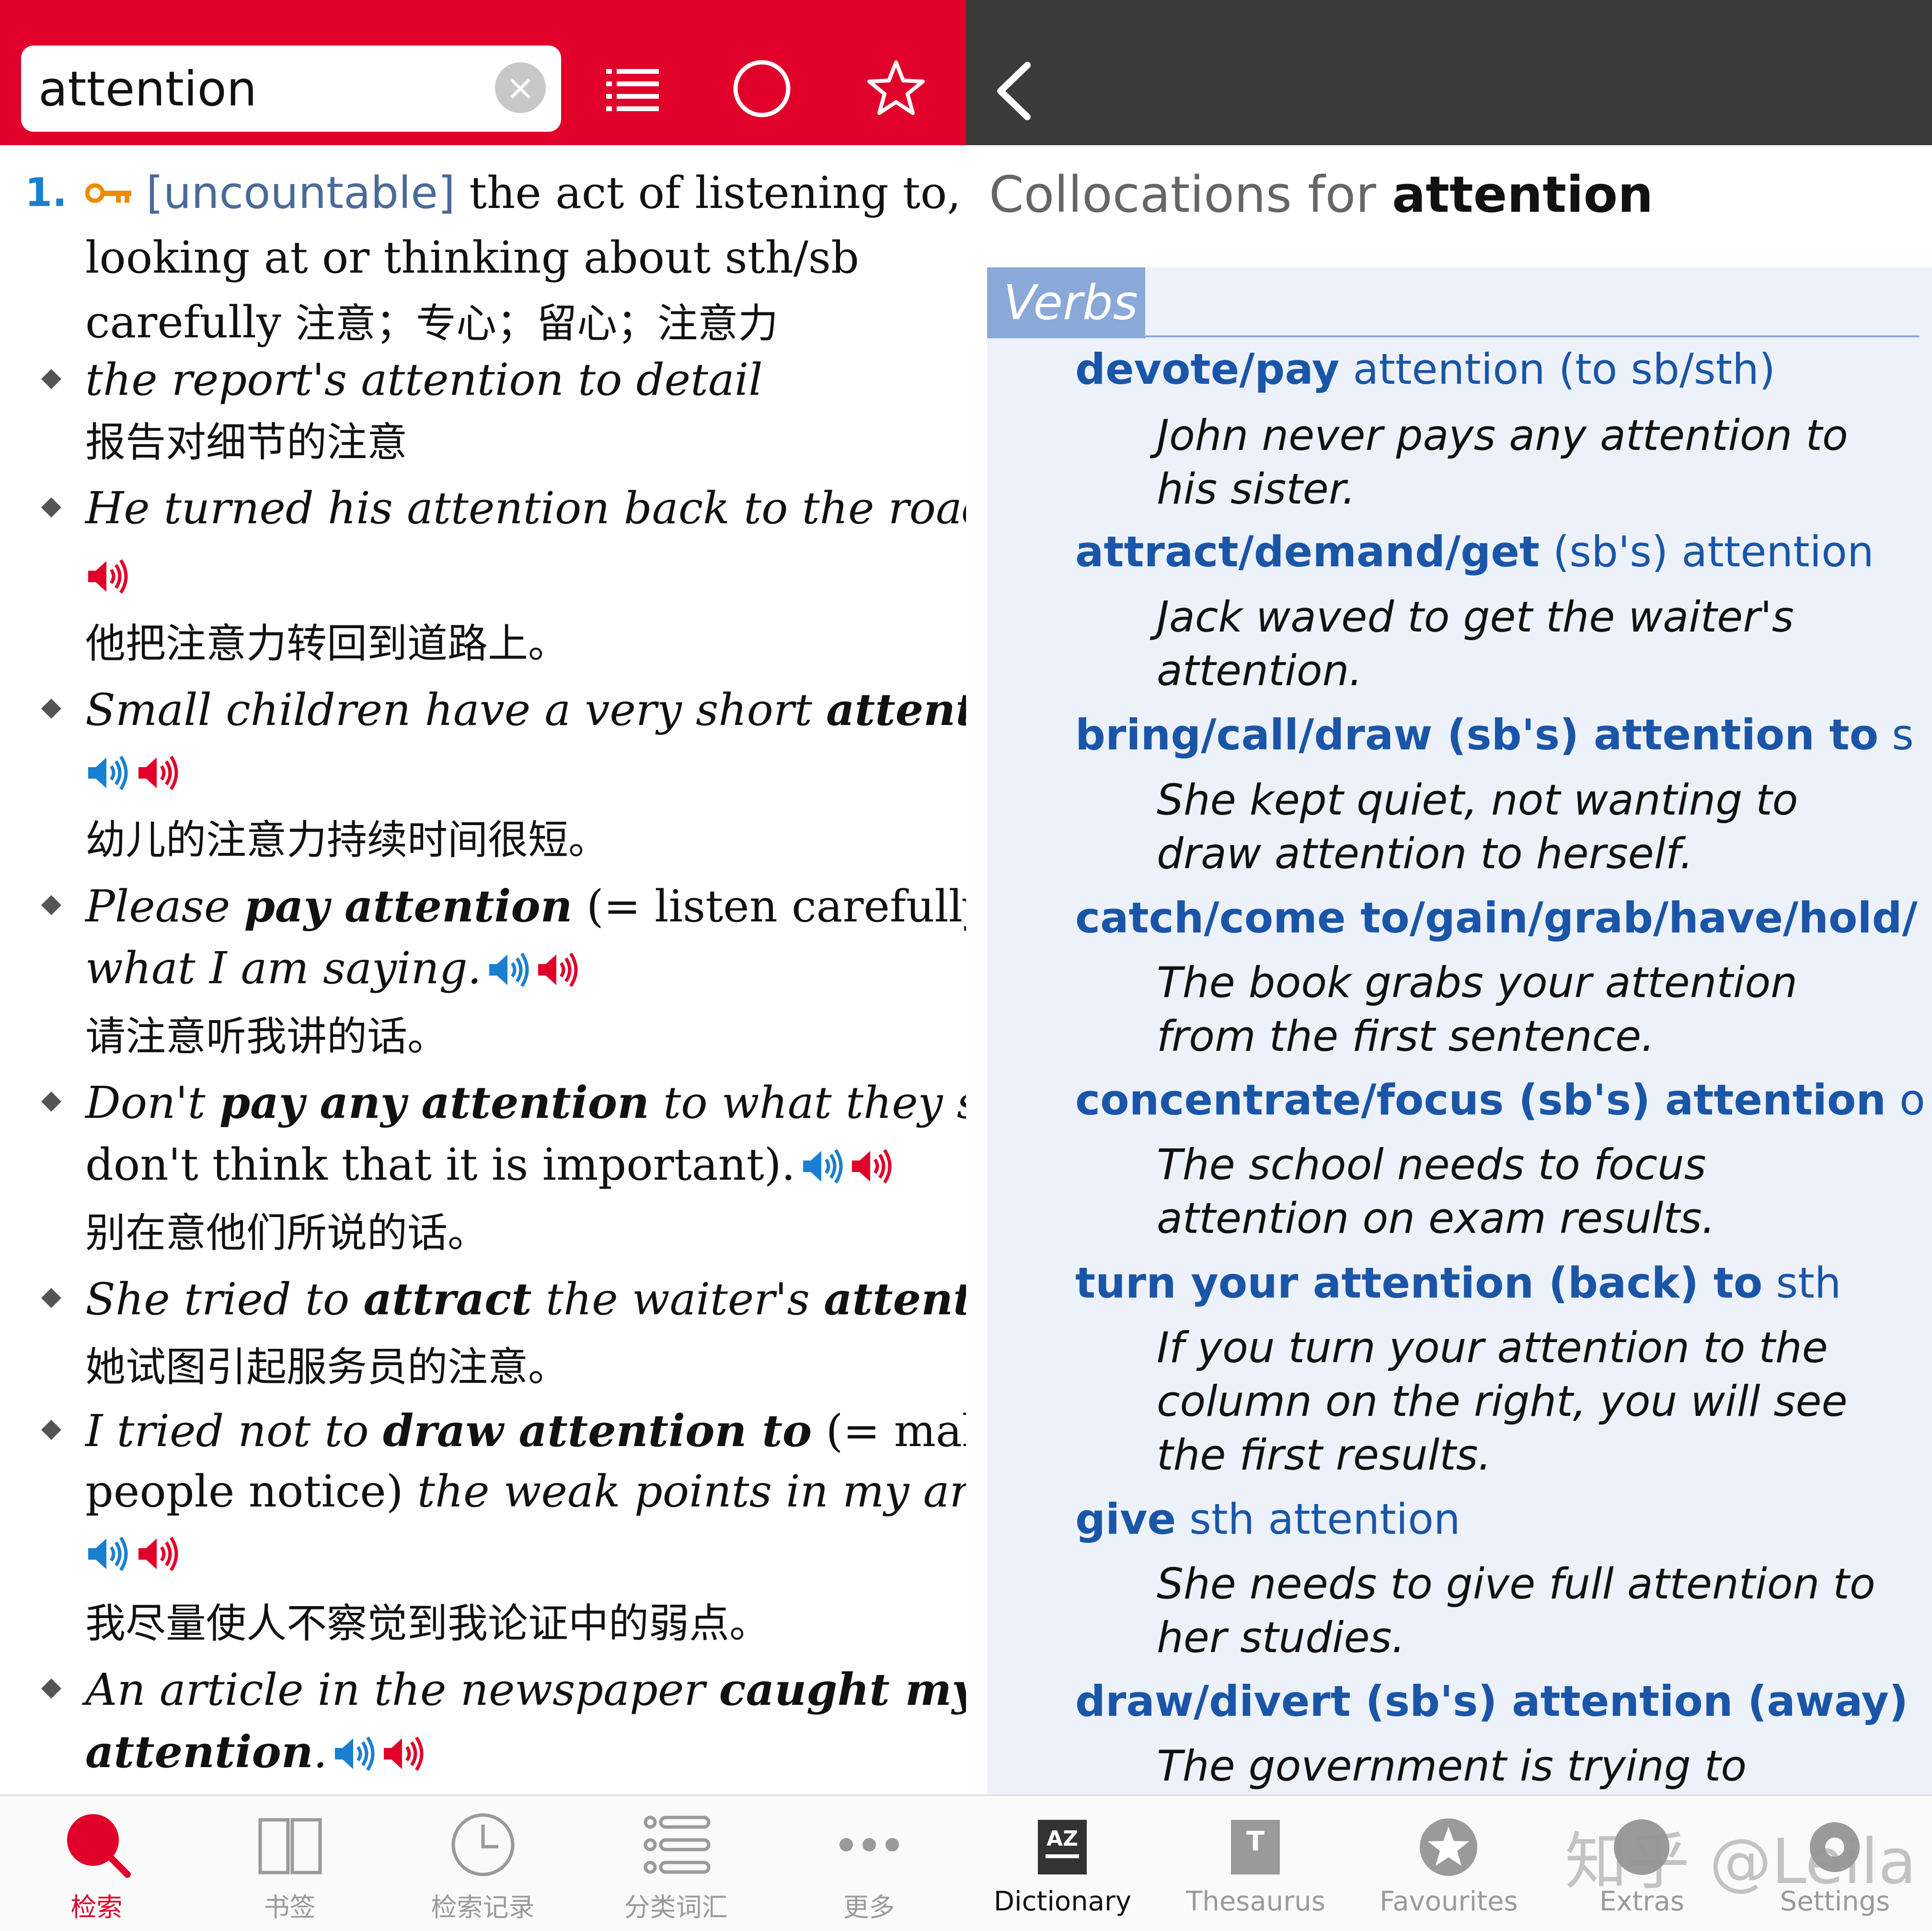  I want to click on example-sentence: attention., so click(255, 1752).